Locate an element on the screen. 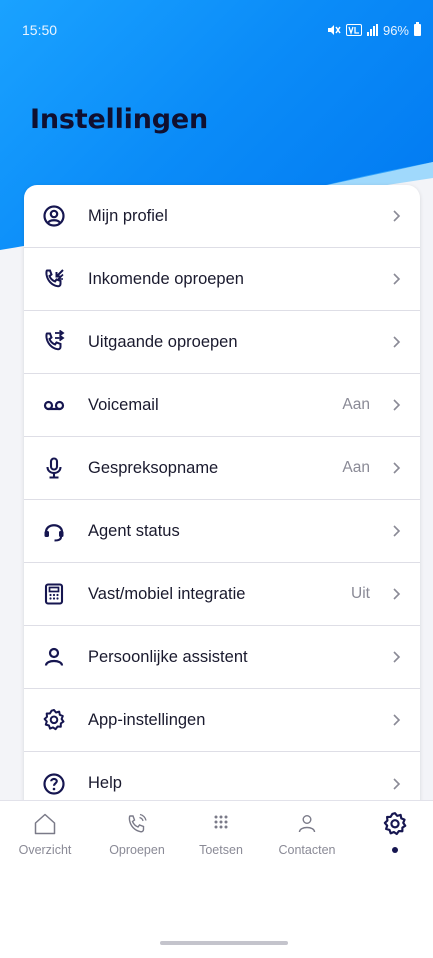 The height and width of the screenshot is (958, 433). nav-item-settings is located at coordinates (392, 836).